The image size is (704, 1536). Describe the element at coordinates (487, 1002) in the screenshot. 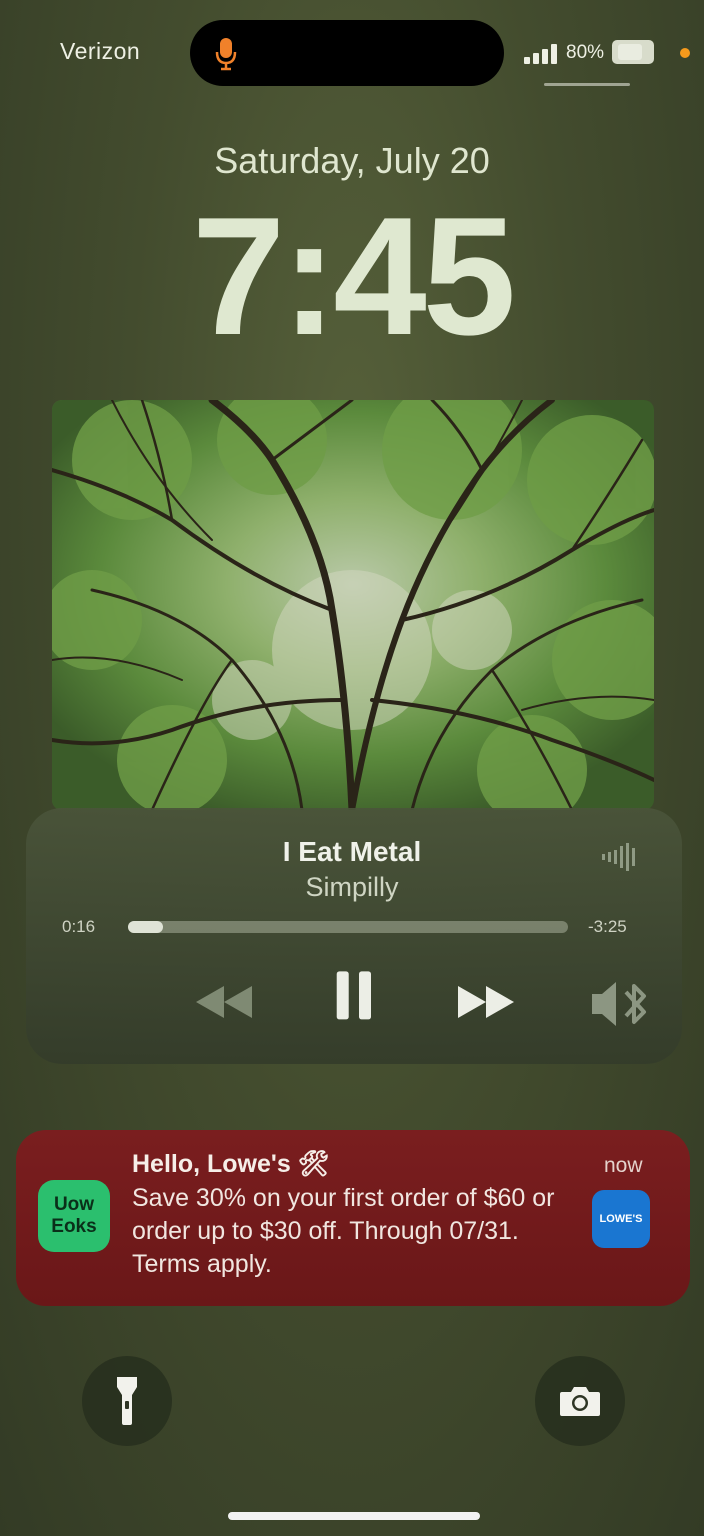

I see `fast-forward-icon` at that location.